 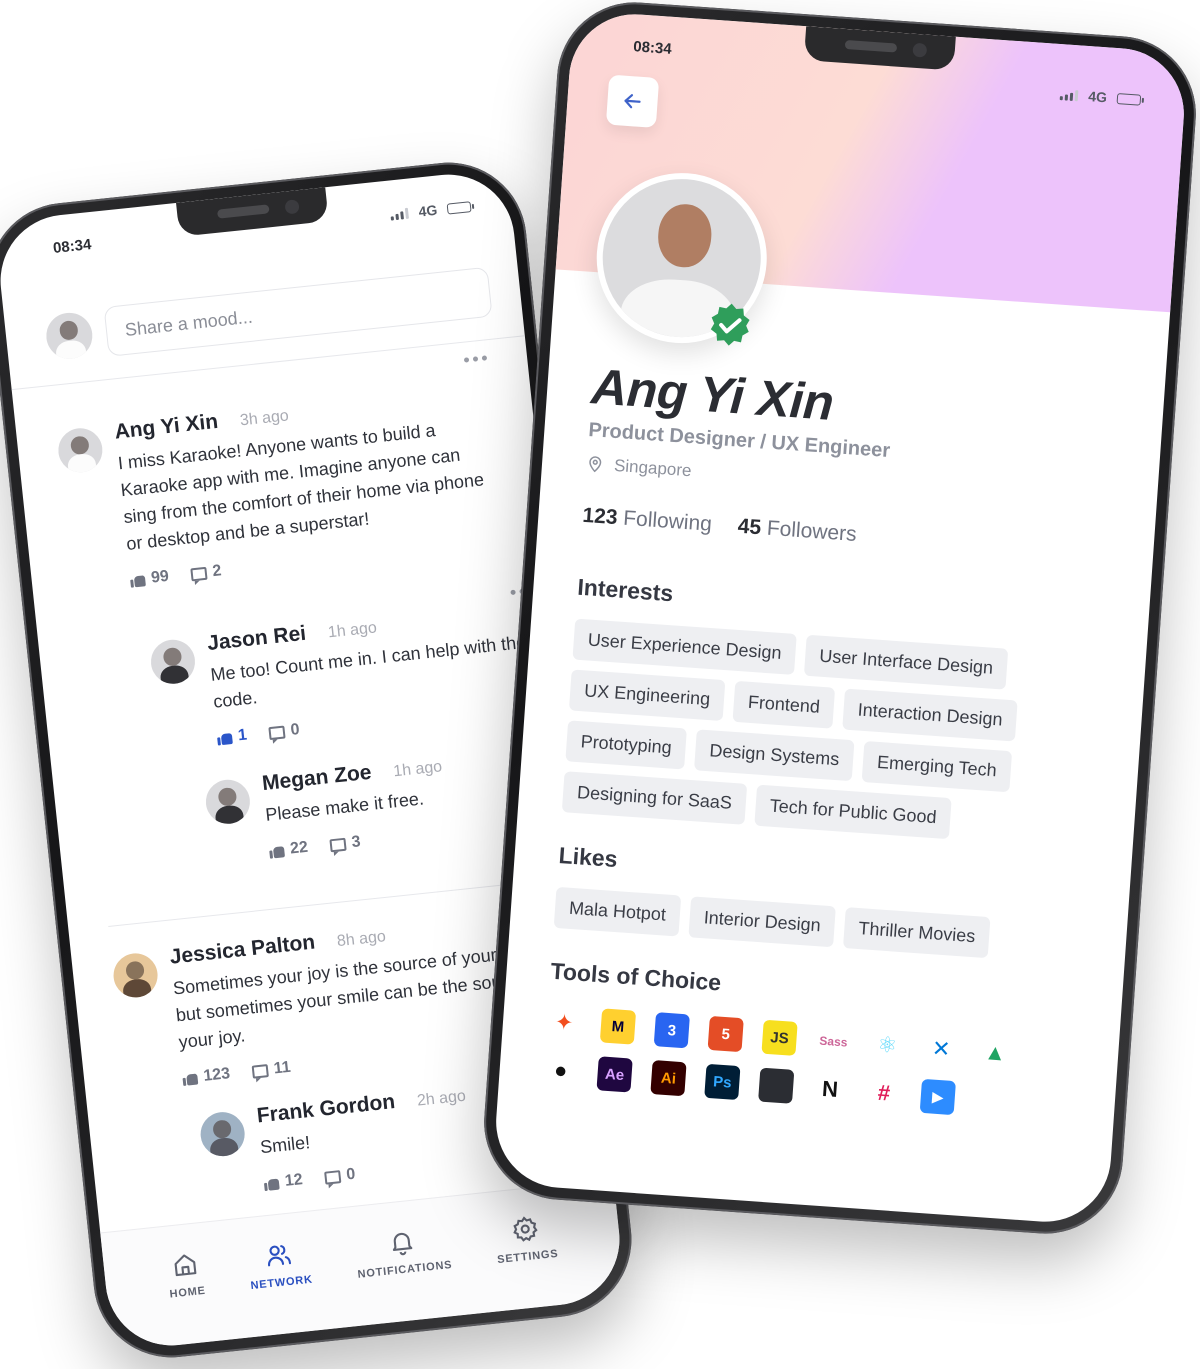 What do you see at coordinates (725, 1034) in the screenshot?
I see `html5-icon: 5` at bounding box center [725, 1034].